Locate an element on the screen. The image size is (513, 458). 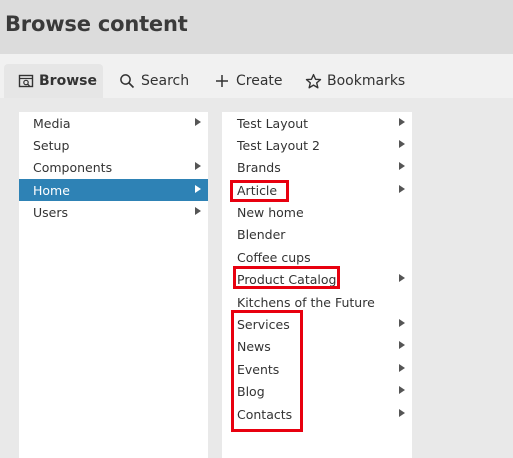
list-item-article: Article is located at coordinates (317, 190).